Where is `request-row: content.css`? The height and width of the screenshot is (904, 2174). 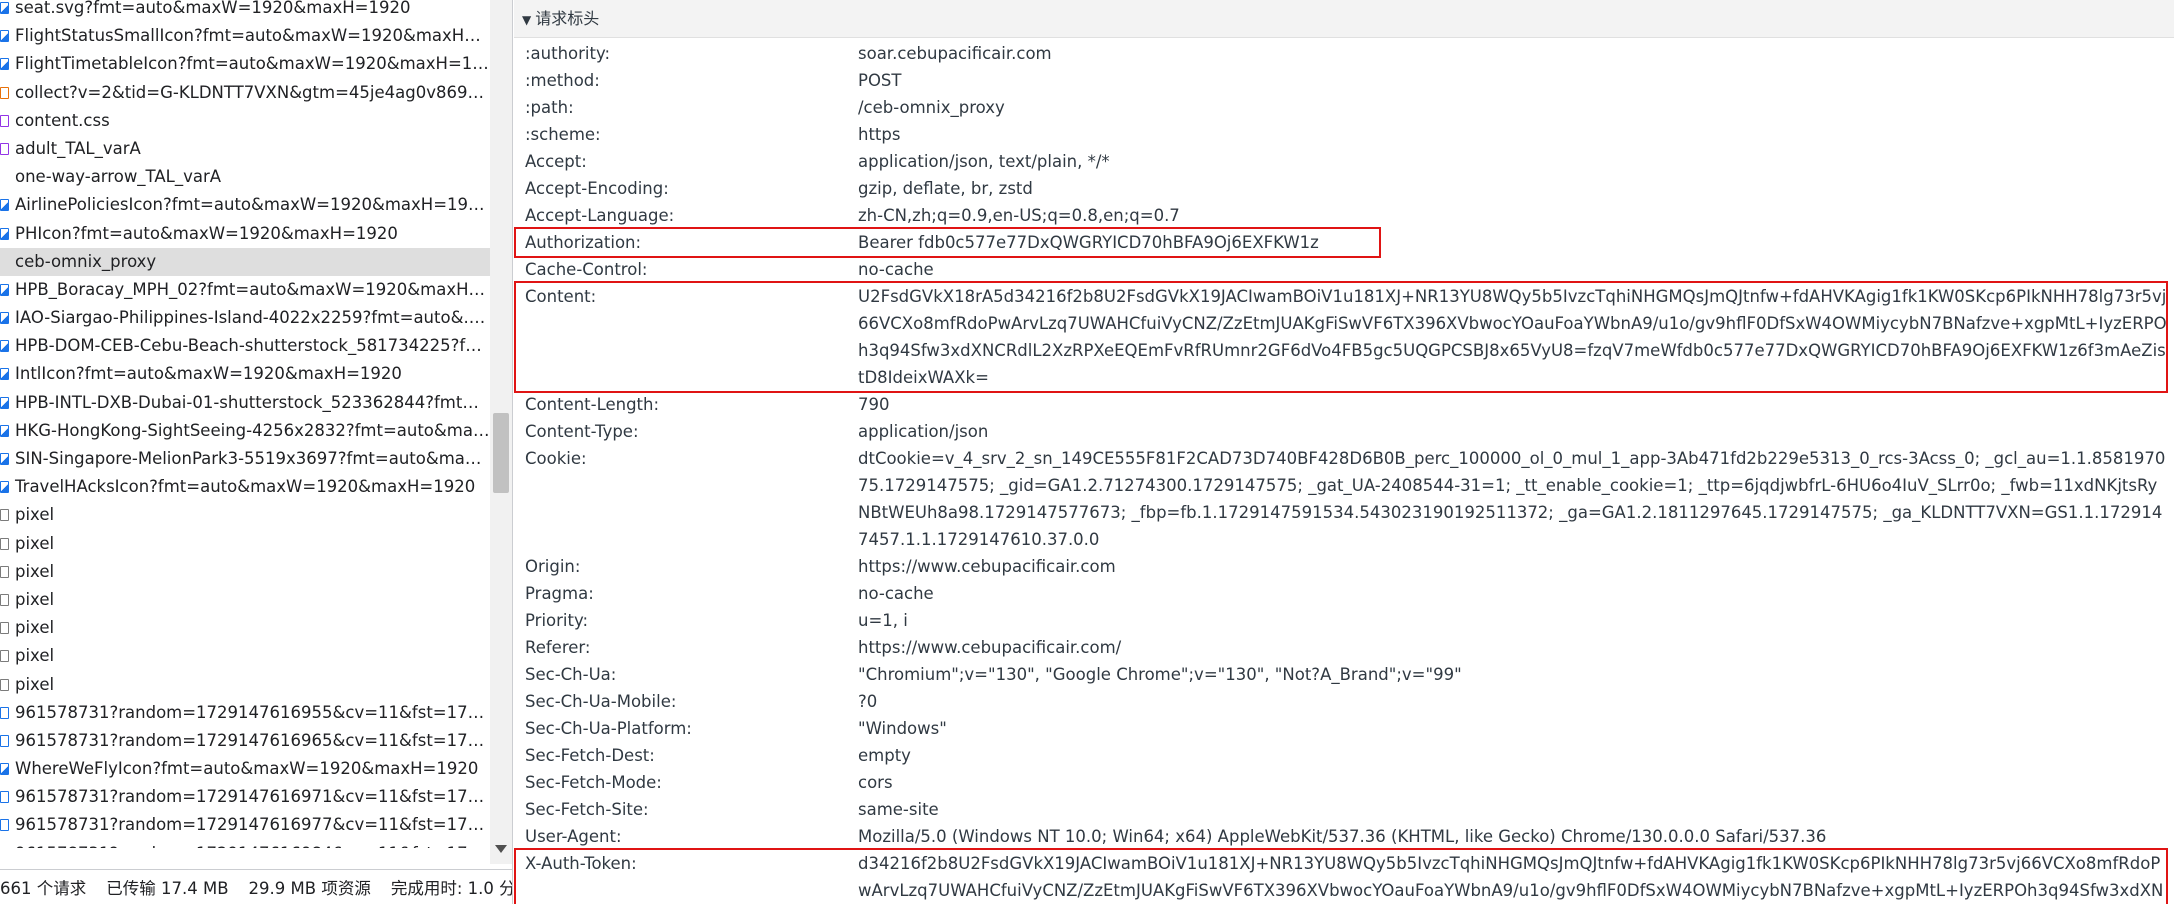
request-row: content.css is located at coordinates (245, 121).